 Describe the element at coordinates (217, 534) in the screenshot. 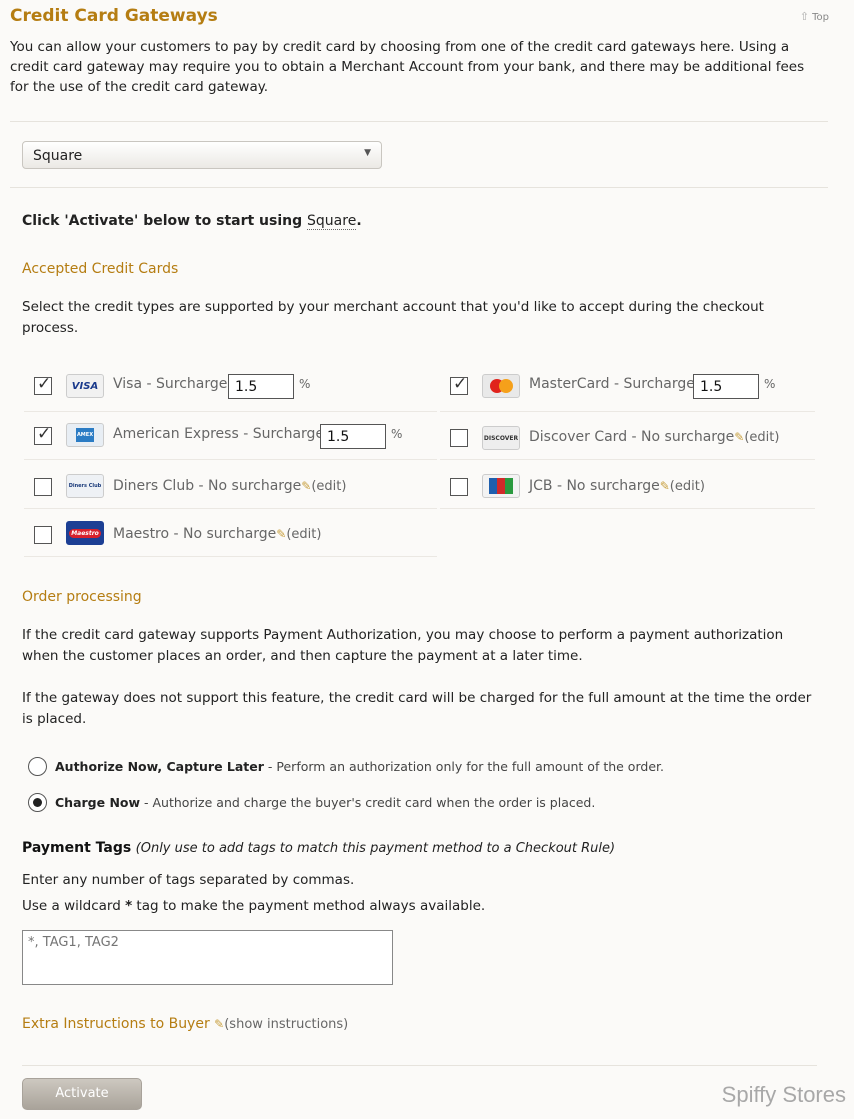

I see `maestro-label: Maestro - No surcharge✎(edit)` at that location.